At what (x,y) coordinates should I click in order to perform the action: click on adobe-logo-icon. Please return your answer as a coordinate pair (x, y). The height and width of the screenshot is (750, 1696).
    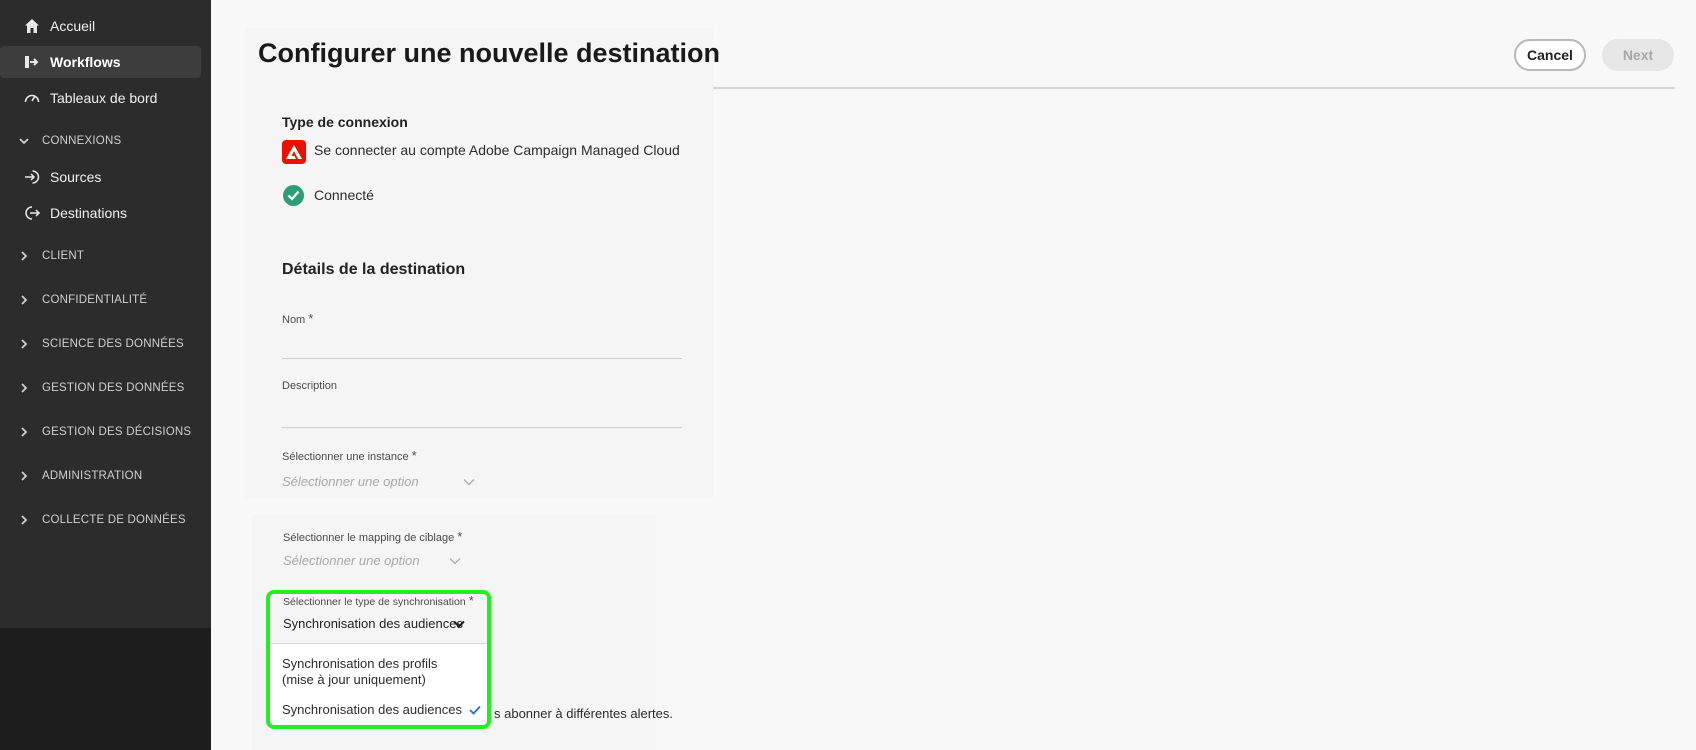
    Looking at the image, I should click on (294, 152).